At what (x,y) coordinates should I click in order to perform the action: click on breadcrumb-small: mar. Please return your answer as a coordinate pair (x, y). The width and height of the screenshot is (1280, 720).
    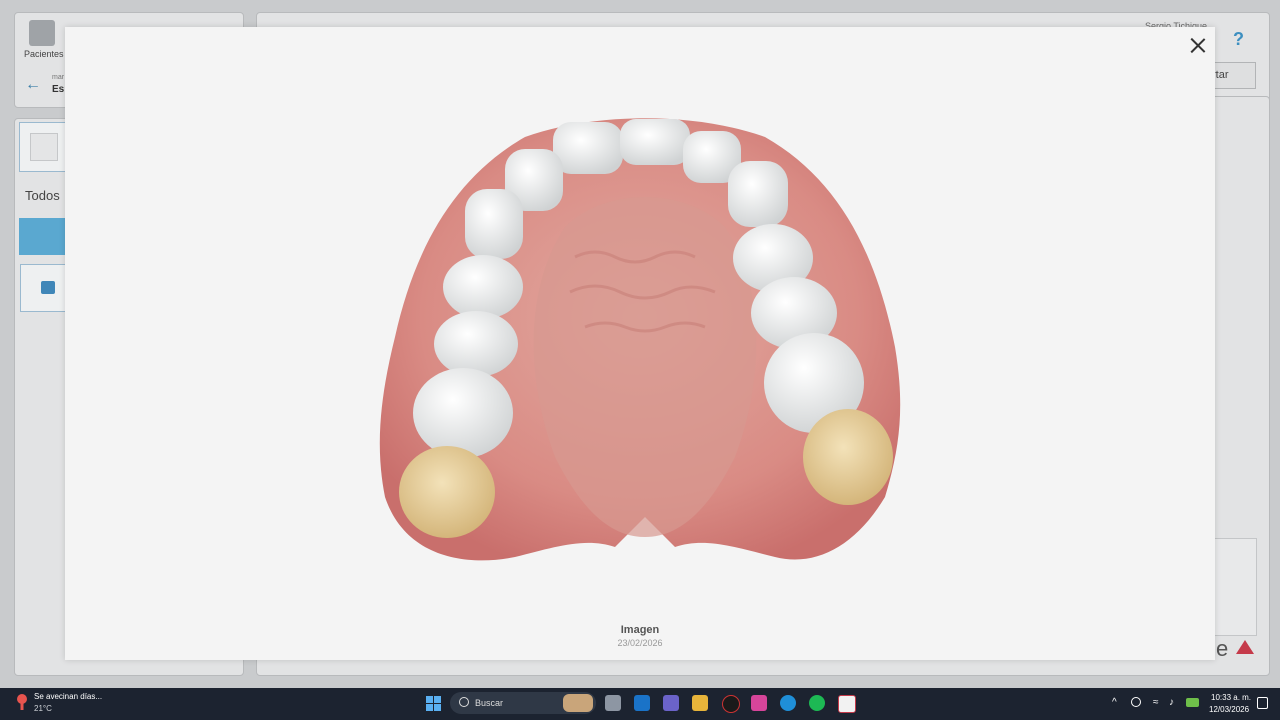
    Looking at the image, I should click on (58, 77).